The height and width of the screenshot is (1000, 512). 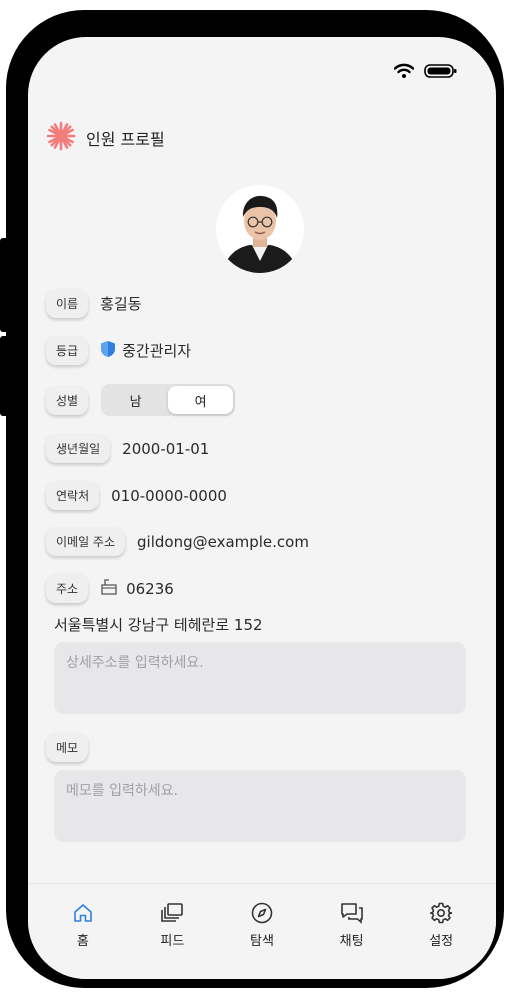 What do you see at coordinates (157, 351) in the screenshot?
I see `grade-value: 중간관리자` at bounding box center [157, 351].